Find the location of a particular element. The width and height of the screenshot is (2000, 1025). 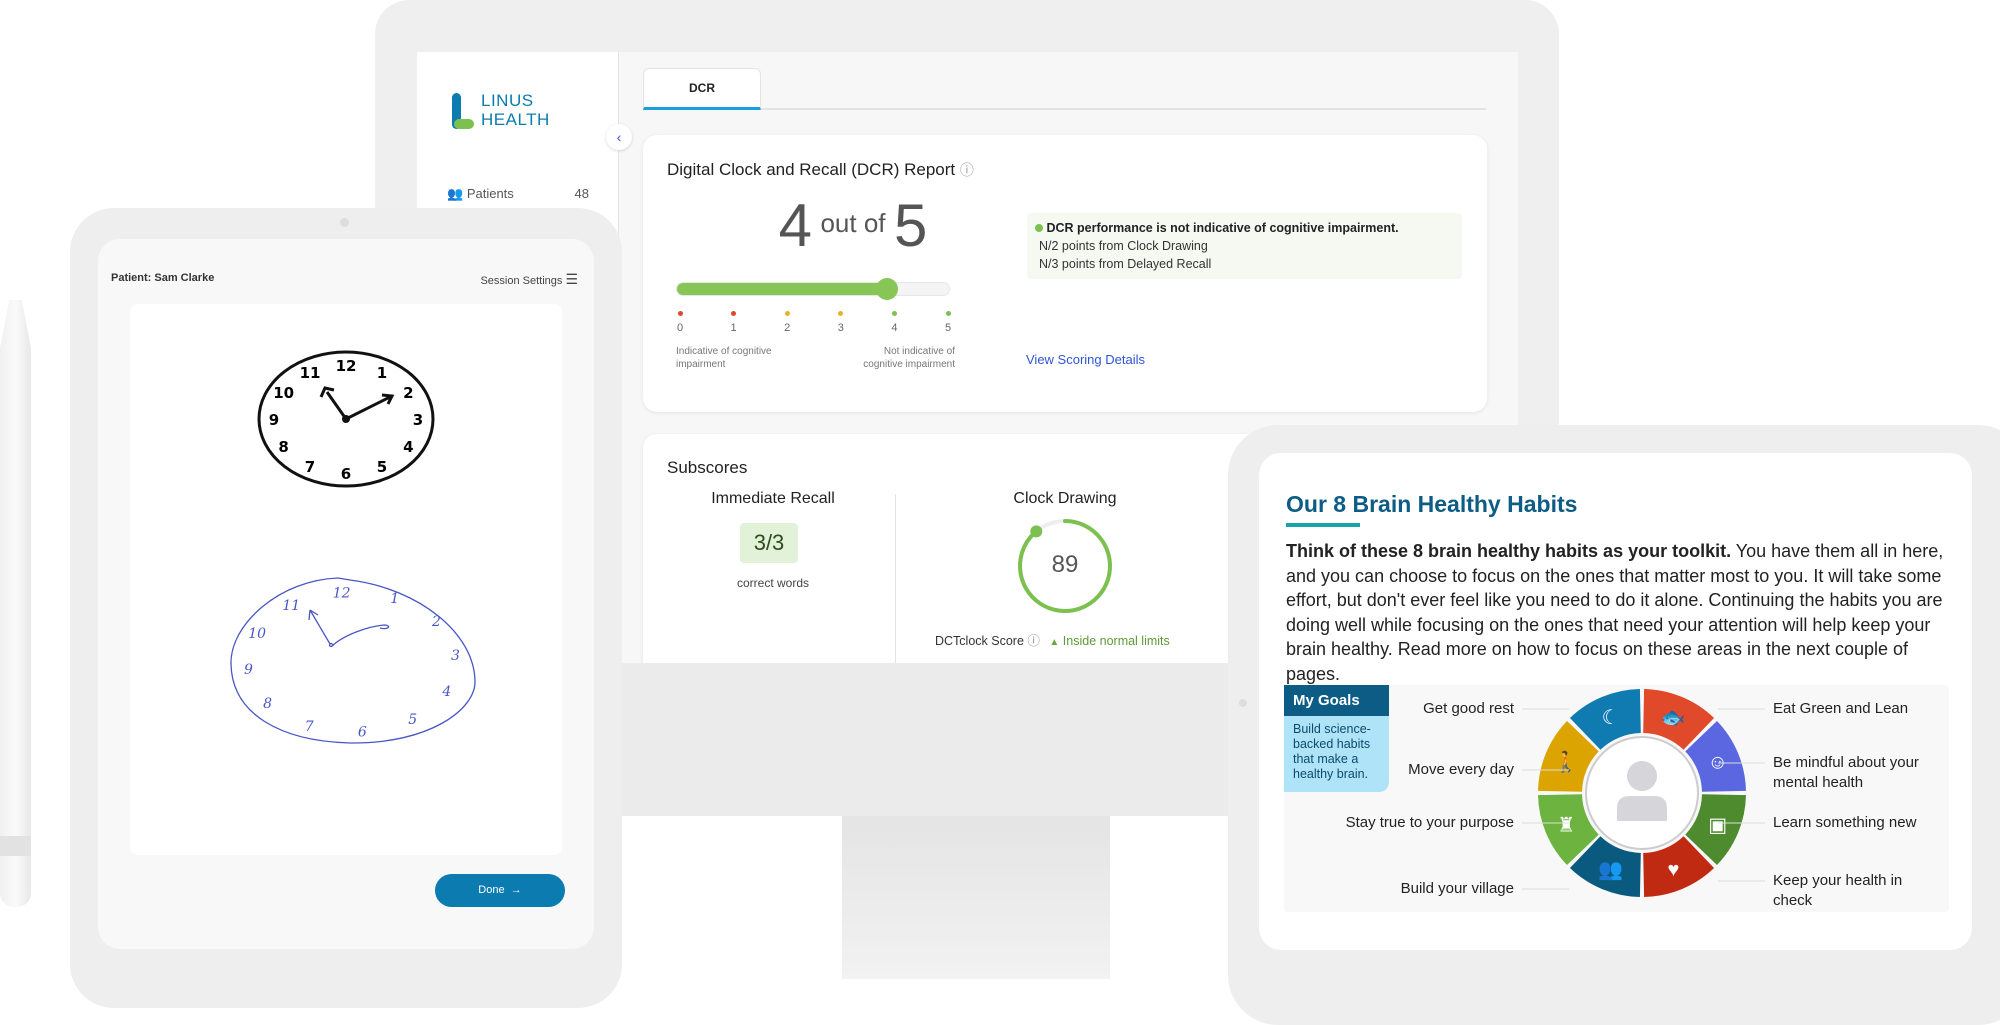

clock-number: 5 is located at coordinates (382, 467).